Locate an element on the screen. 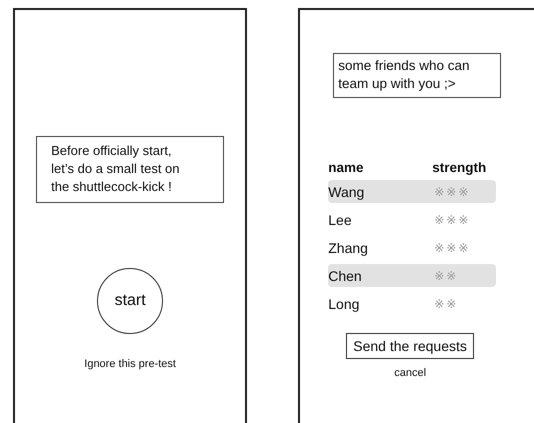  friend-name: Chen is located at coordinates (345, 276).